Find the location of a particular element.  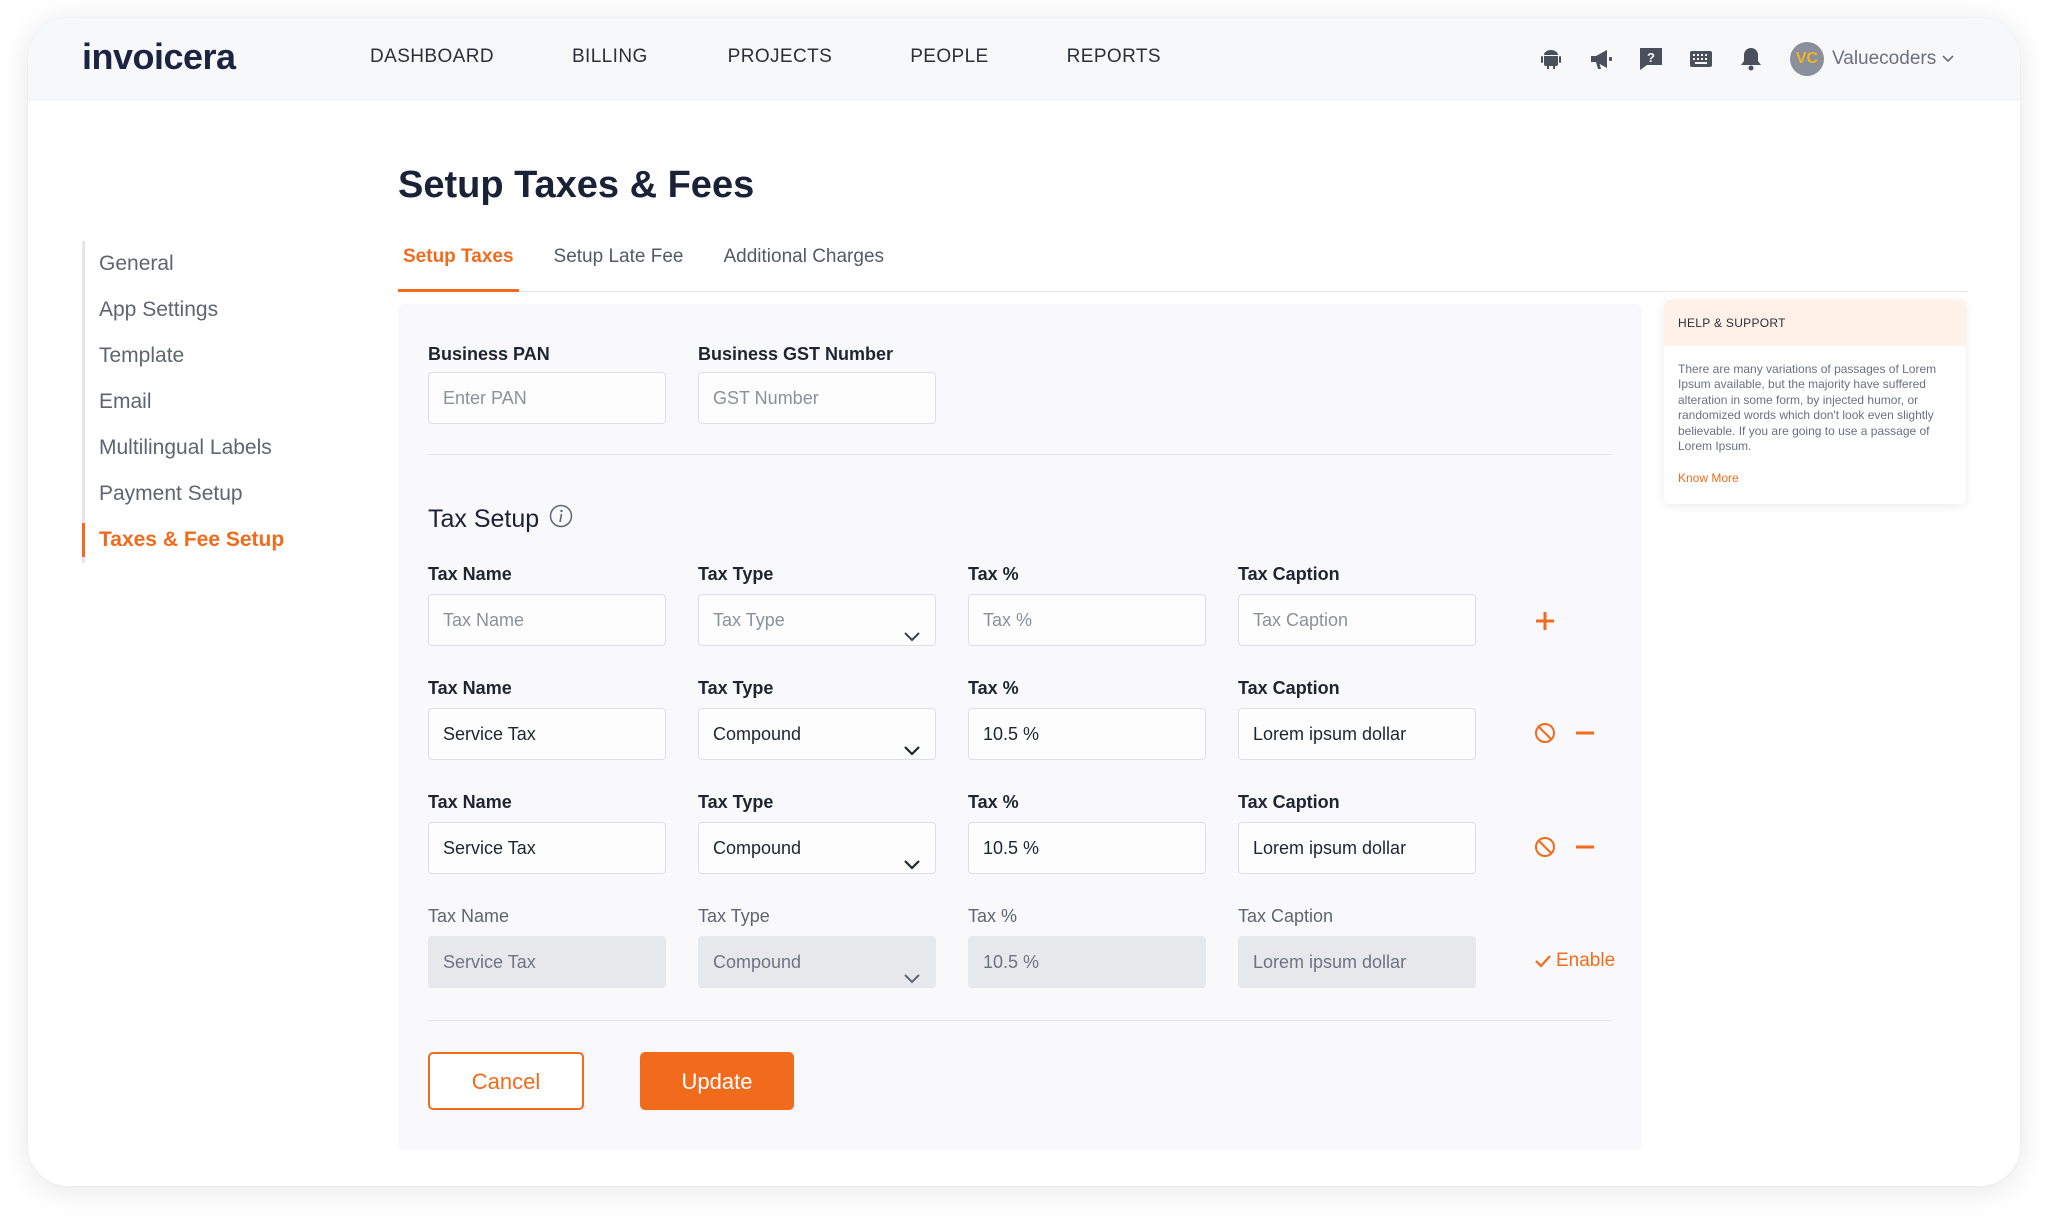

megaphone-icon is located at coordinates (1601, 59).